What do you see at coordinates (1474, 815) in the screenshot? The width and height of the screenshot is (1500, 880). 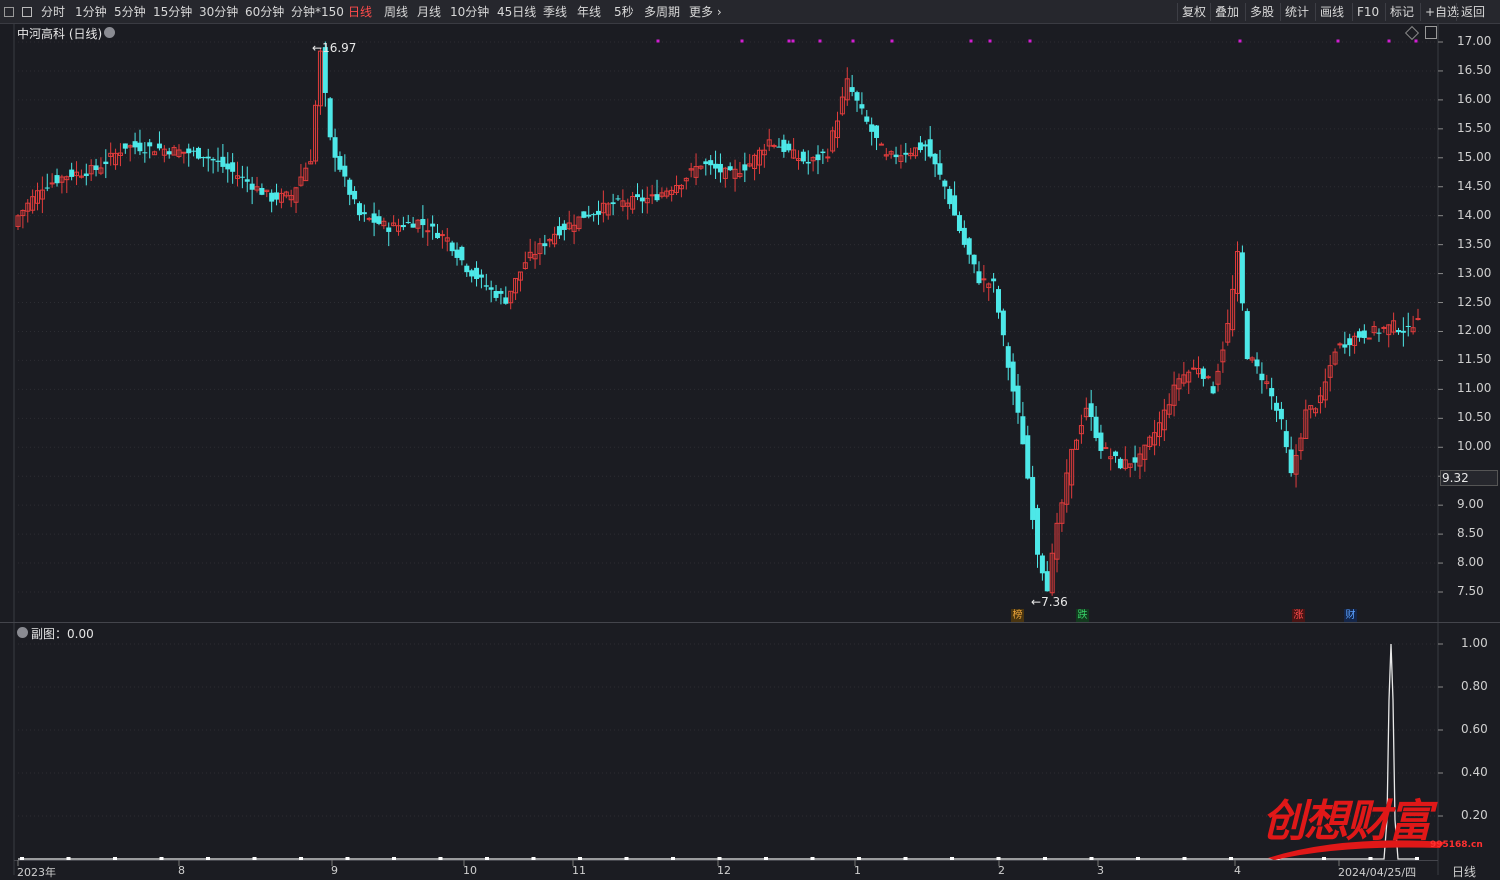 I see `sub-axis-label: 0.20` at bounding box center [1474, 815].